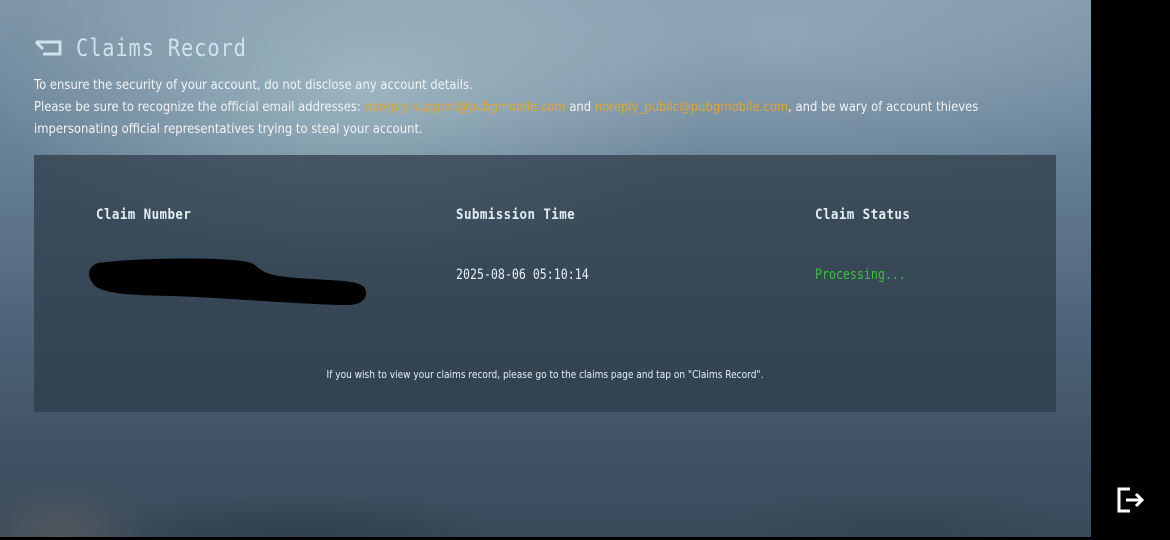  What do you see at coordinates (1131, 500) in the screenshot?
I see `exit-icon` at bounding box center [1131, 500].